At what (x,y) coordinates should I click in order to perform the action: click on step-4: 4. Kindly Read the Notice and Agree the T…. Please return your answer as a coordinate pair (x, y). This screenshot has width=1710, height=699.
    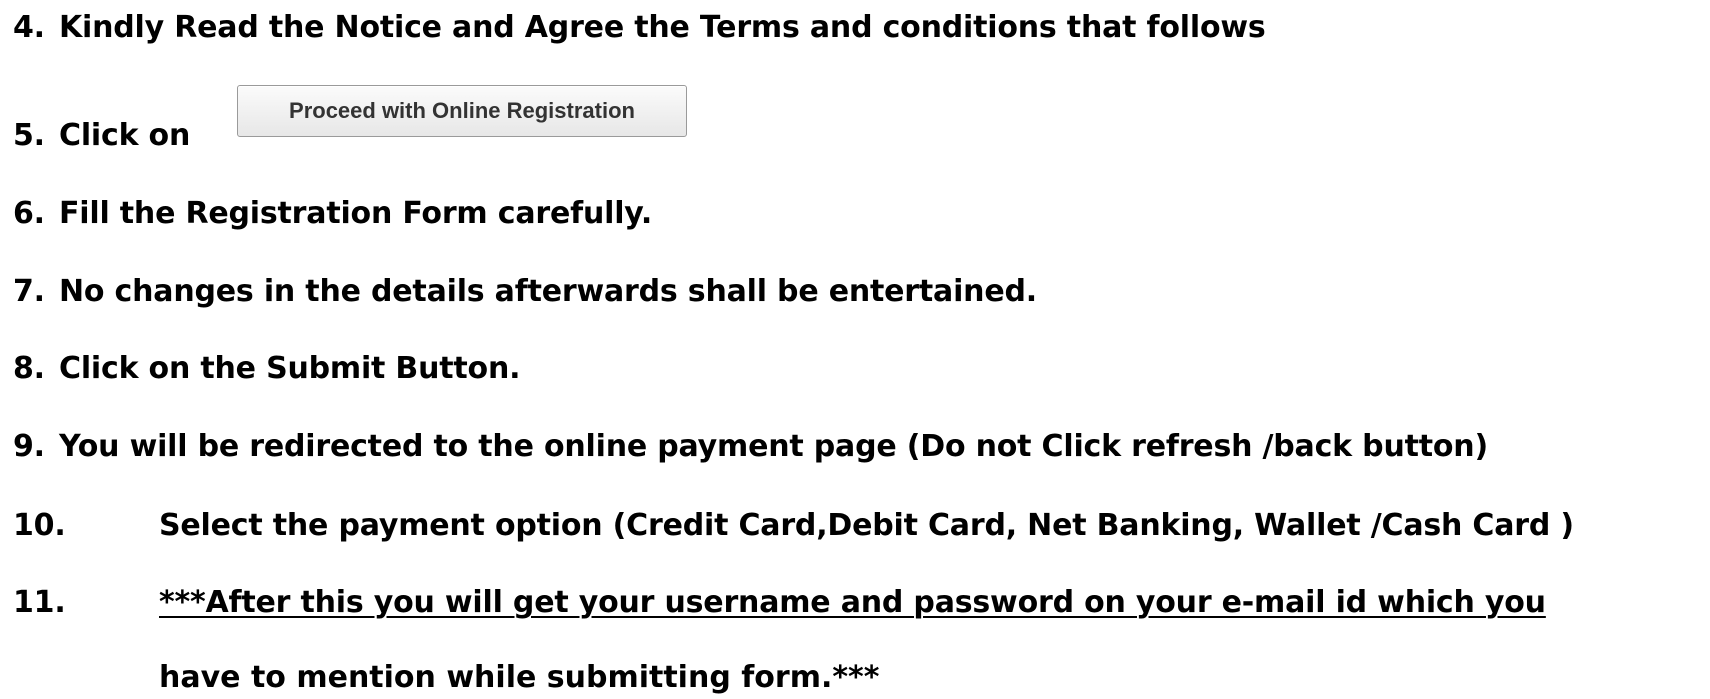
    Looking at the image, I should click on (639, 28).